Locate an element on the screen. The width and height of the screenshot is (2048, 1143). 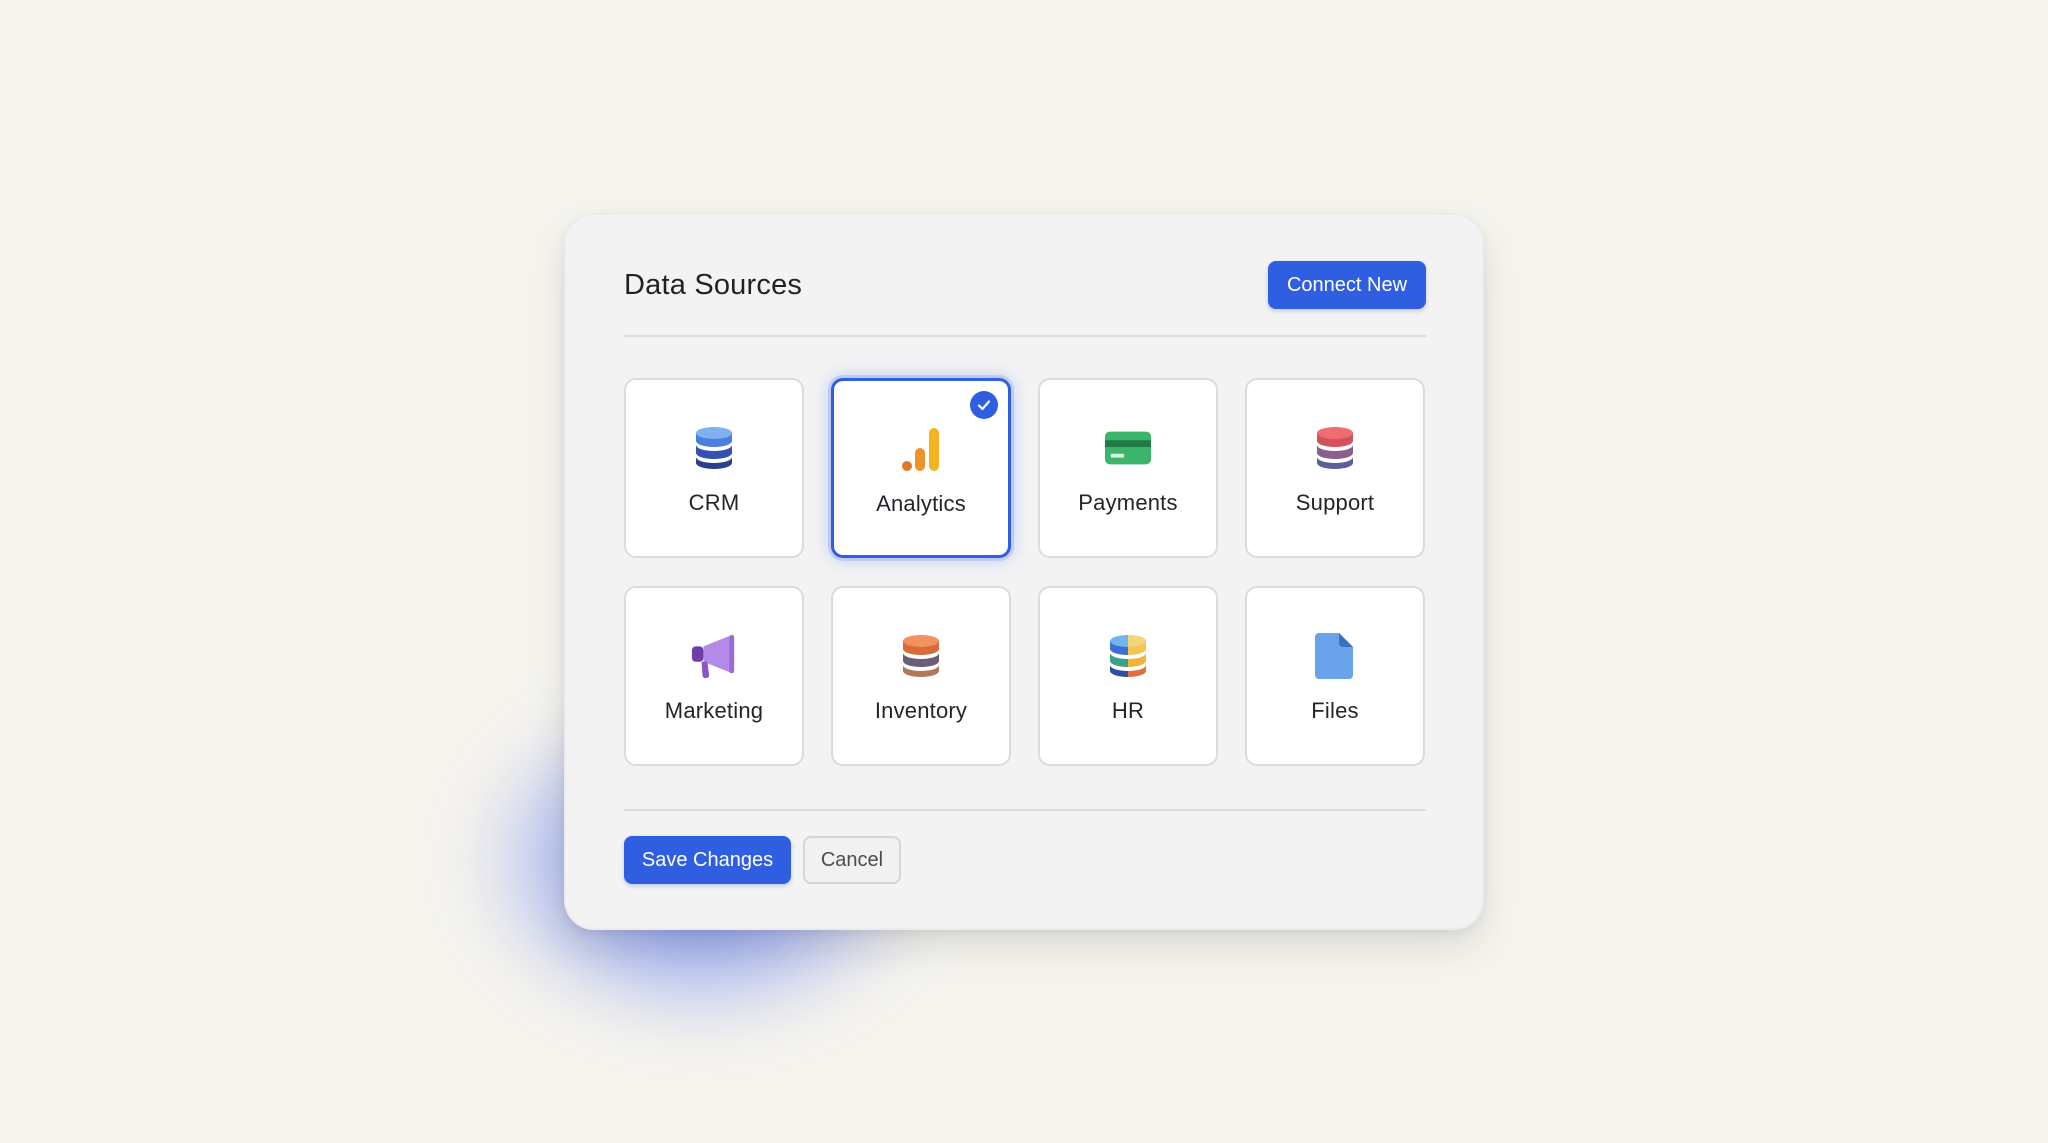
dialog-title: Data Sources is located at coordinates (713, 285).